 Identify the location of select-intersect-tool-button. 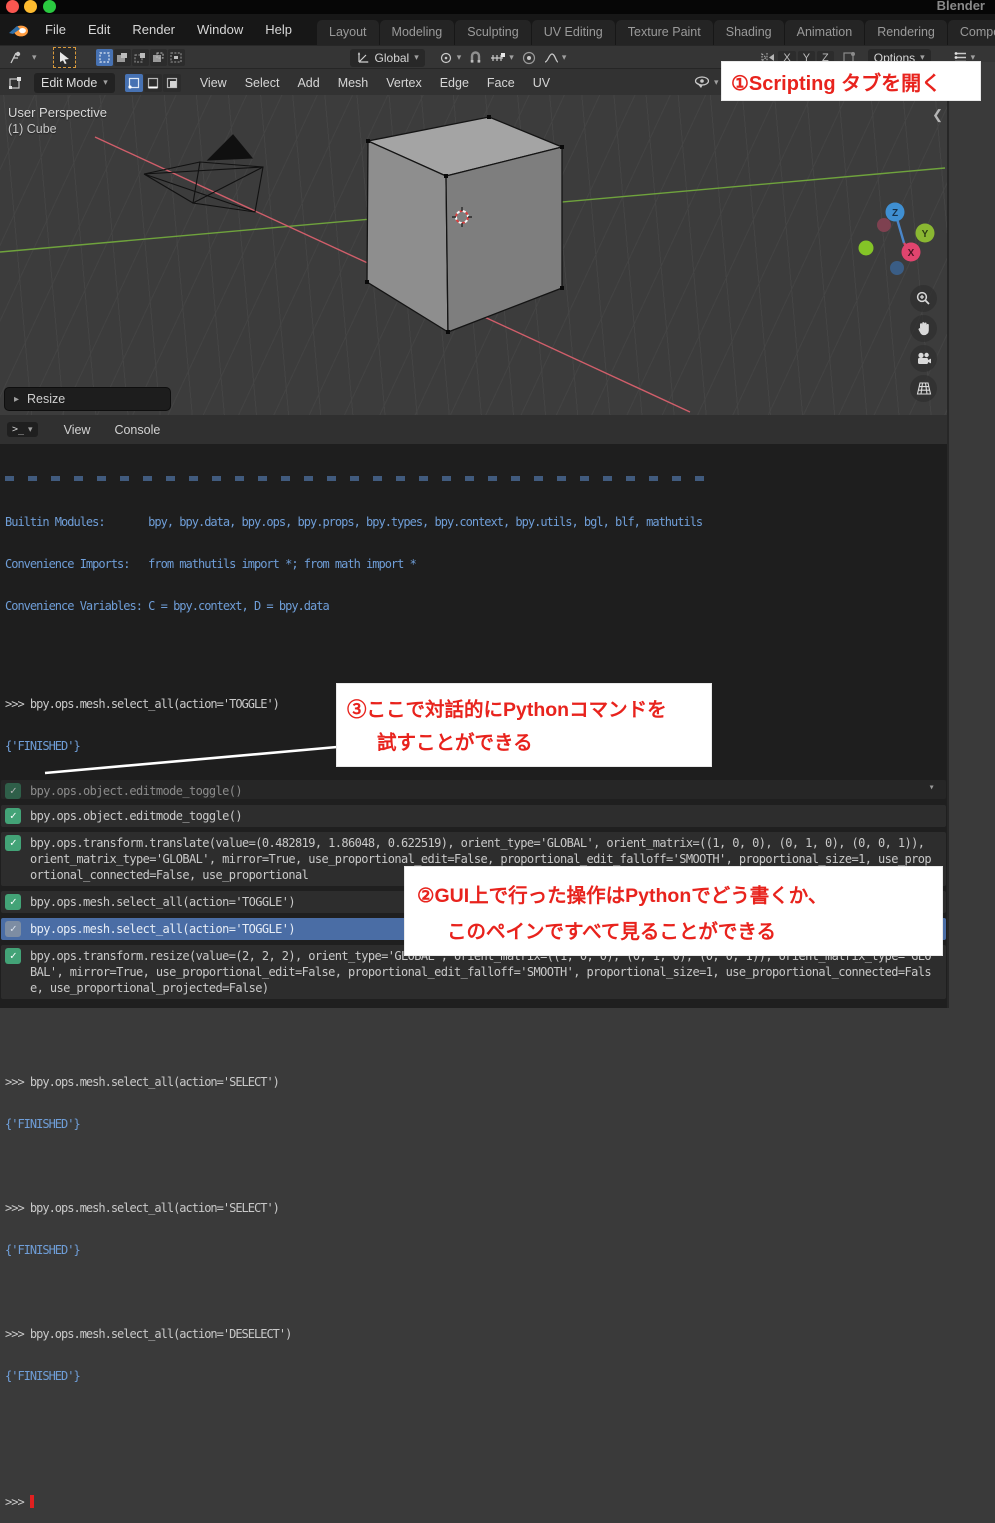
(176, 57).